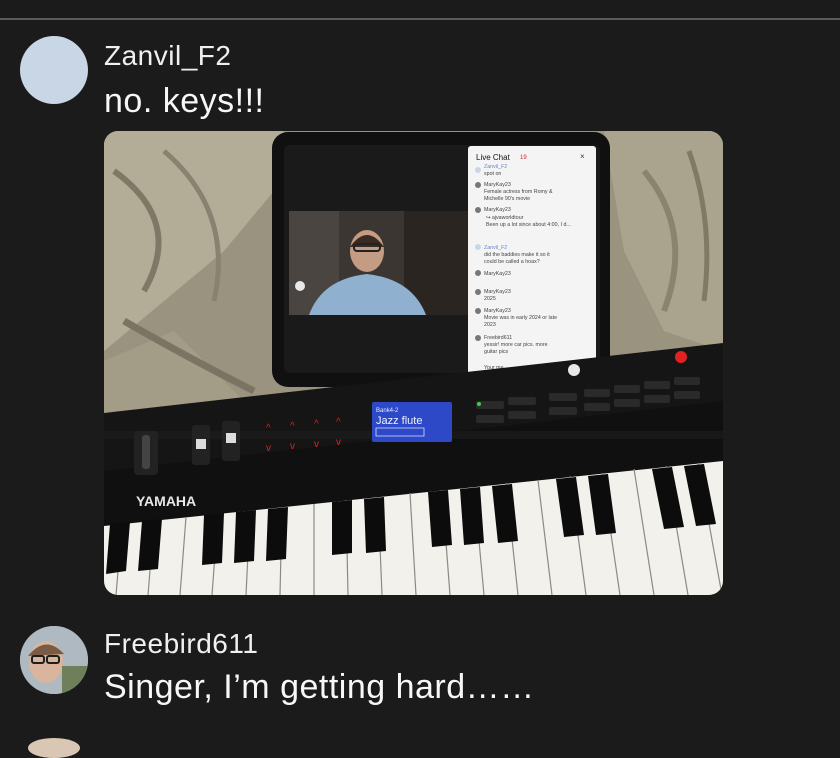  I want to click on chat-text: Female actress from Romy &, so click(518, 192).